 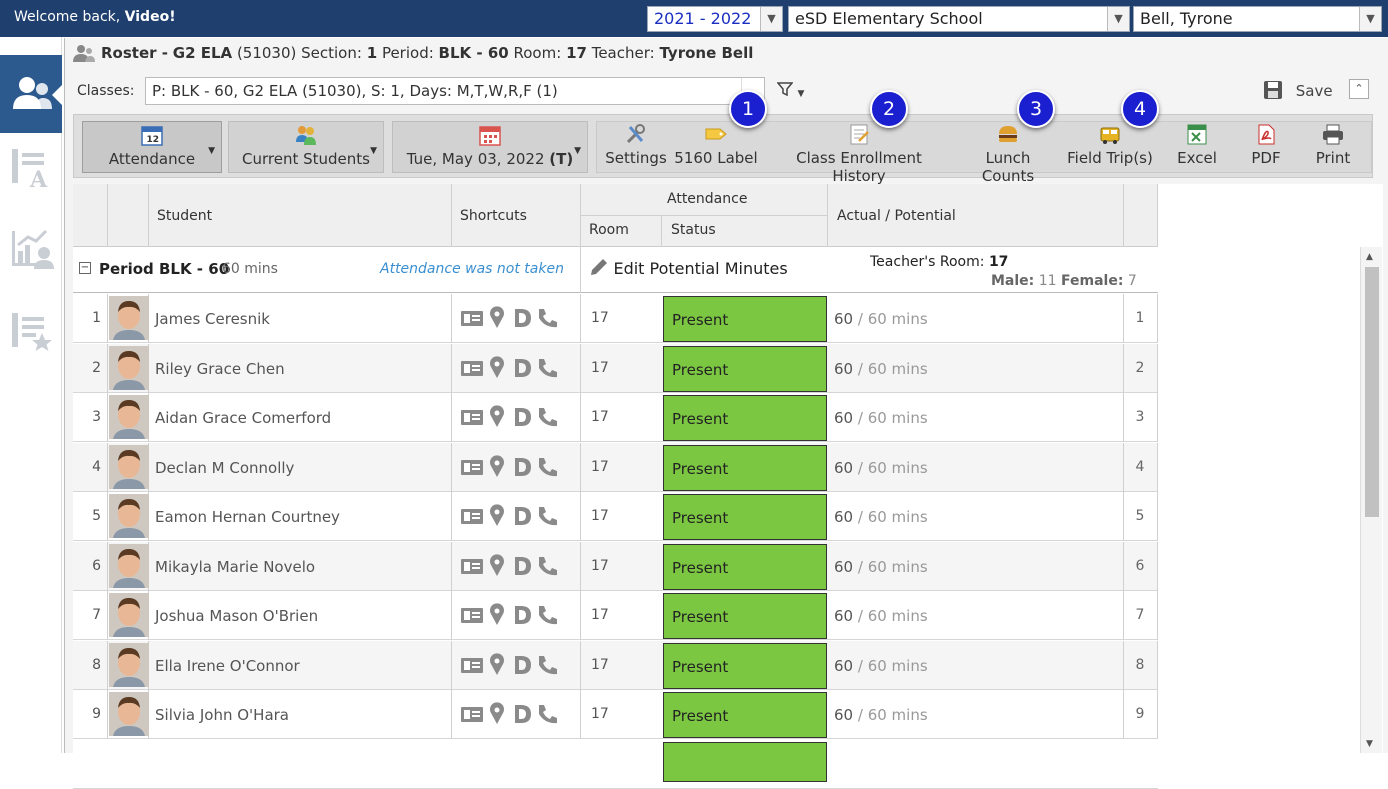 What do you see at coordinates (236, 616) in the screenshot?
I see `student-name-link: Joshua Mason O'Brien` at bounding box center [236, 616].